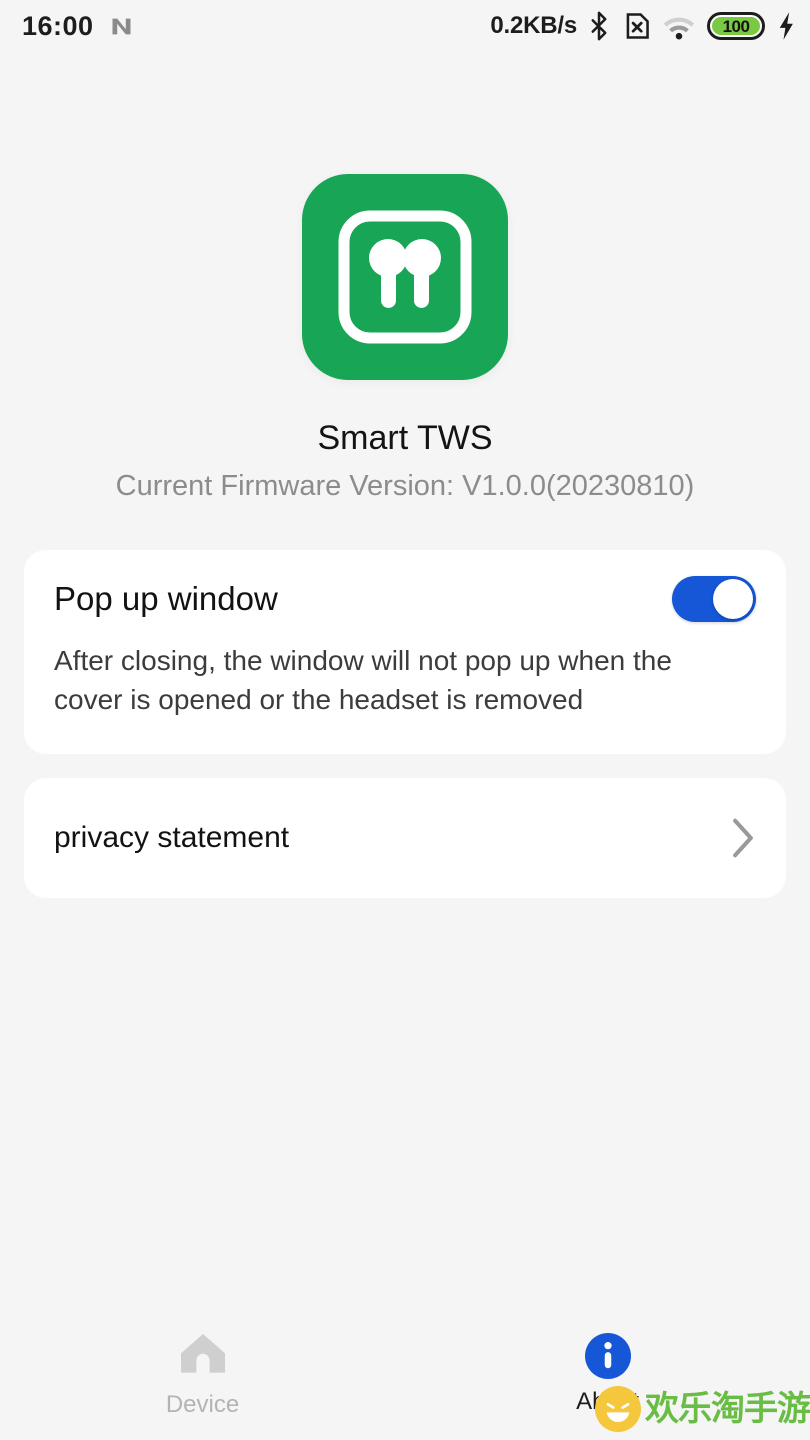 The width and height of the screenshot is (810, 1440). I want to click on earbuds-app-icon, so click(405, 277).